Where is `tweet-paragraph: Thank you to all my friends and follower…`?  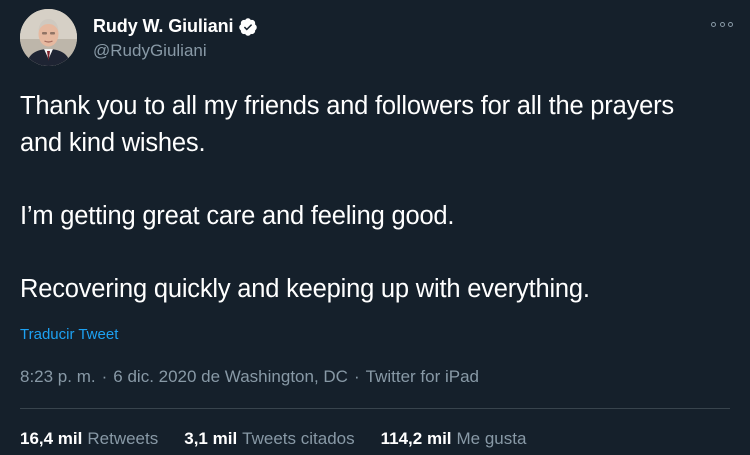
tweet-paragraph: Thank you to all my friends and follower… is located at coordinates (347, 124).